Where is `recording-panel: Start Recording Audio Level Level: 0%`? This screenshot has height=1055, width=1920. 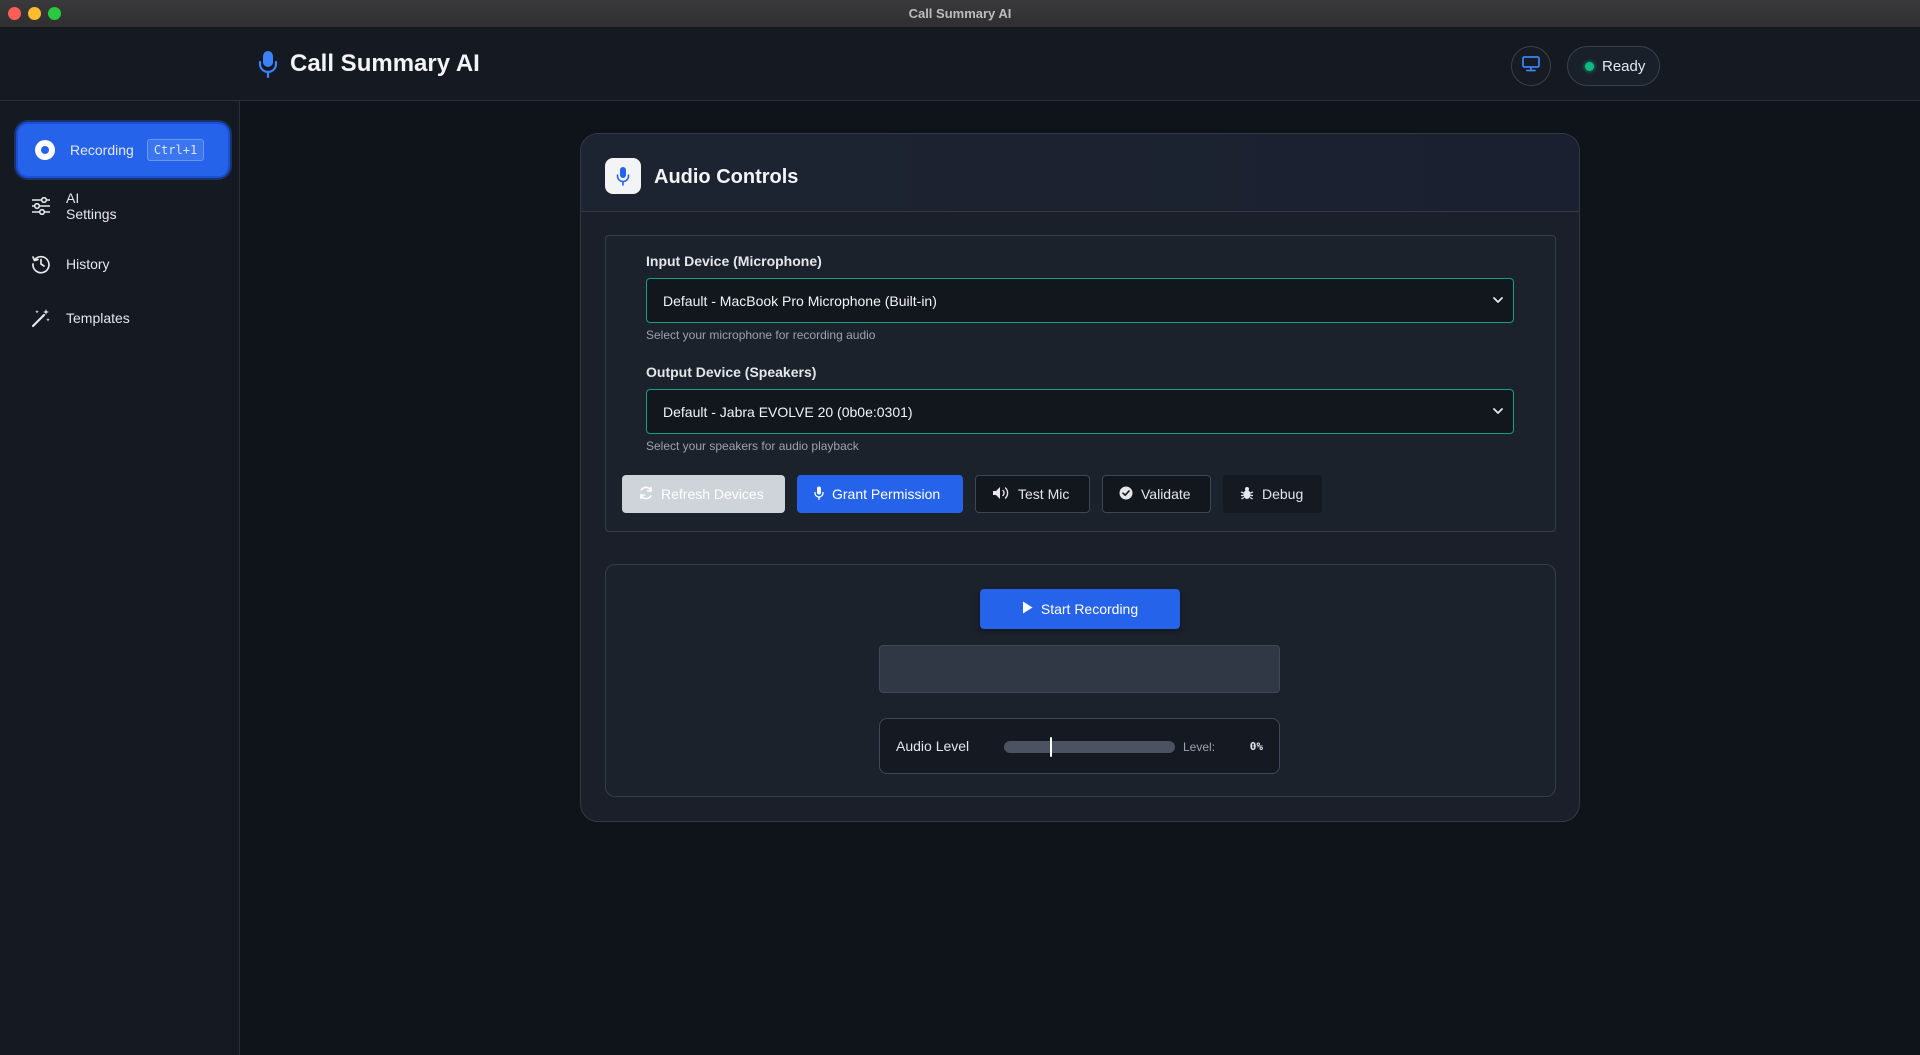
recording-panel: Start Recording Audio Level Level: 0% is located at coordinates (1080, 680).